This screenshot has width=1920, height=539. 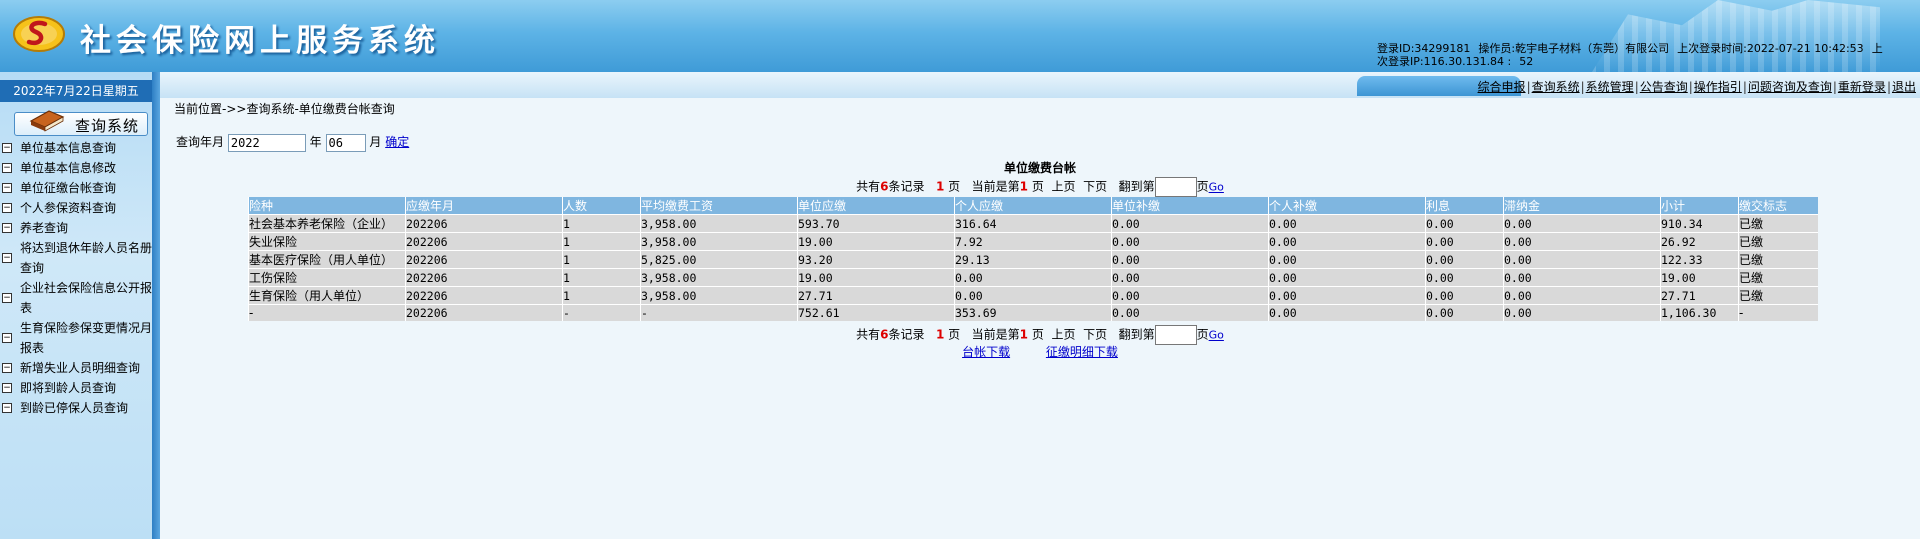 What do you see at coordinates (1904, 87) in the screenshot?
I see `nav-link-logout: 退出` at bounding box center [1904, 87].